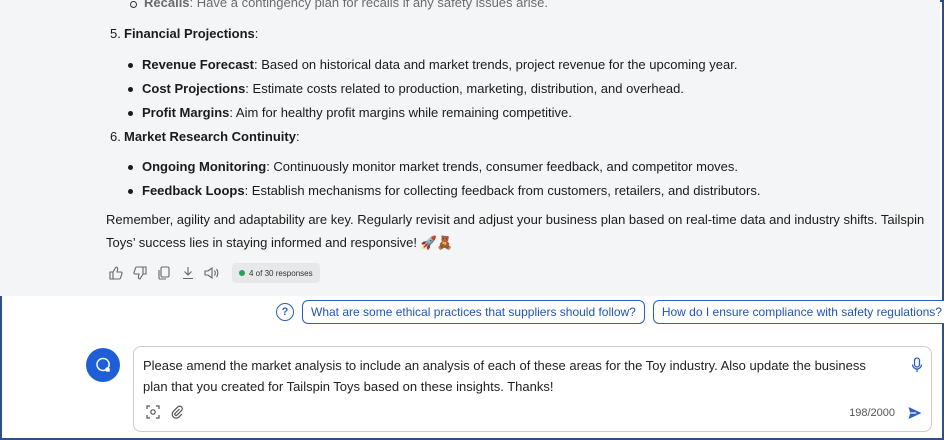  What do you see at coordinates (184, 33) in the screenshot?
I see `section-heading: 5. Financial Projections:` at bounding box center [184, 33].